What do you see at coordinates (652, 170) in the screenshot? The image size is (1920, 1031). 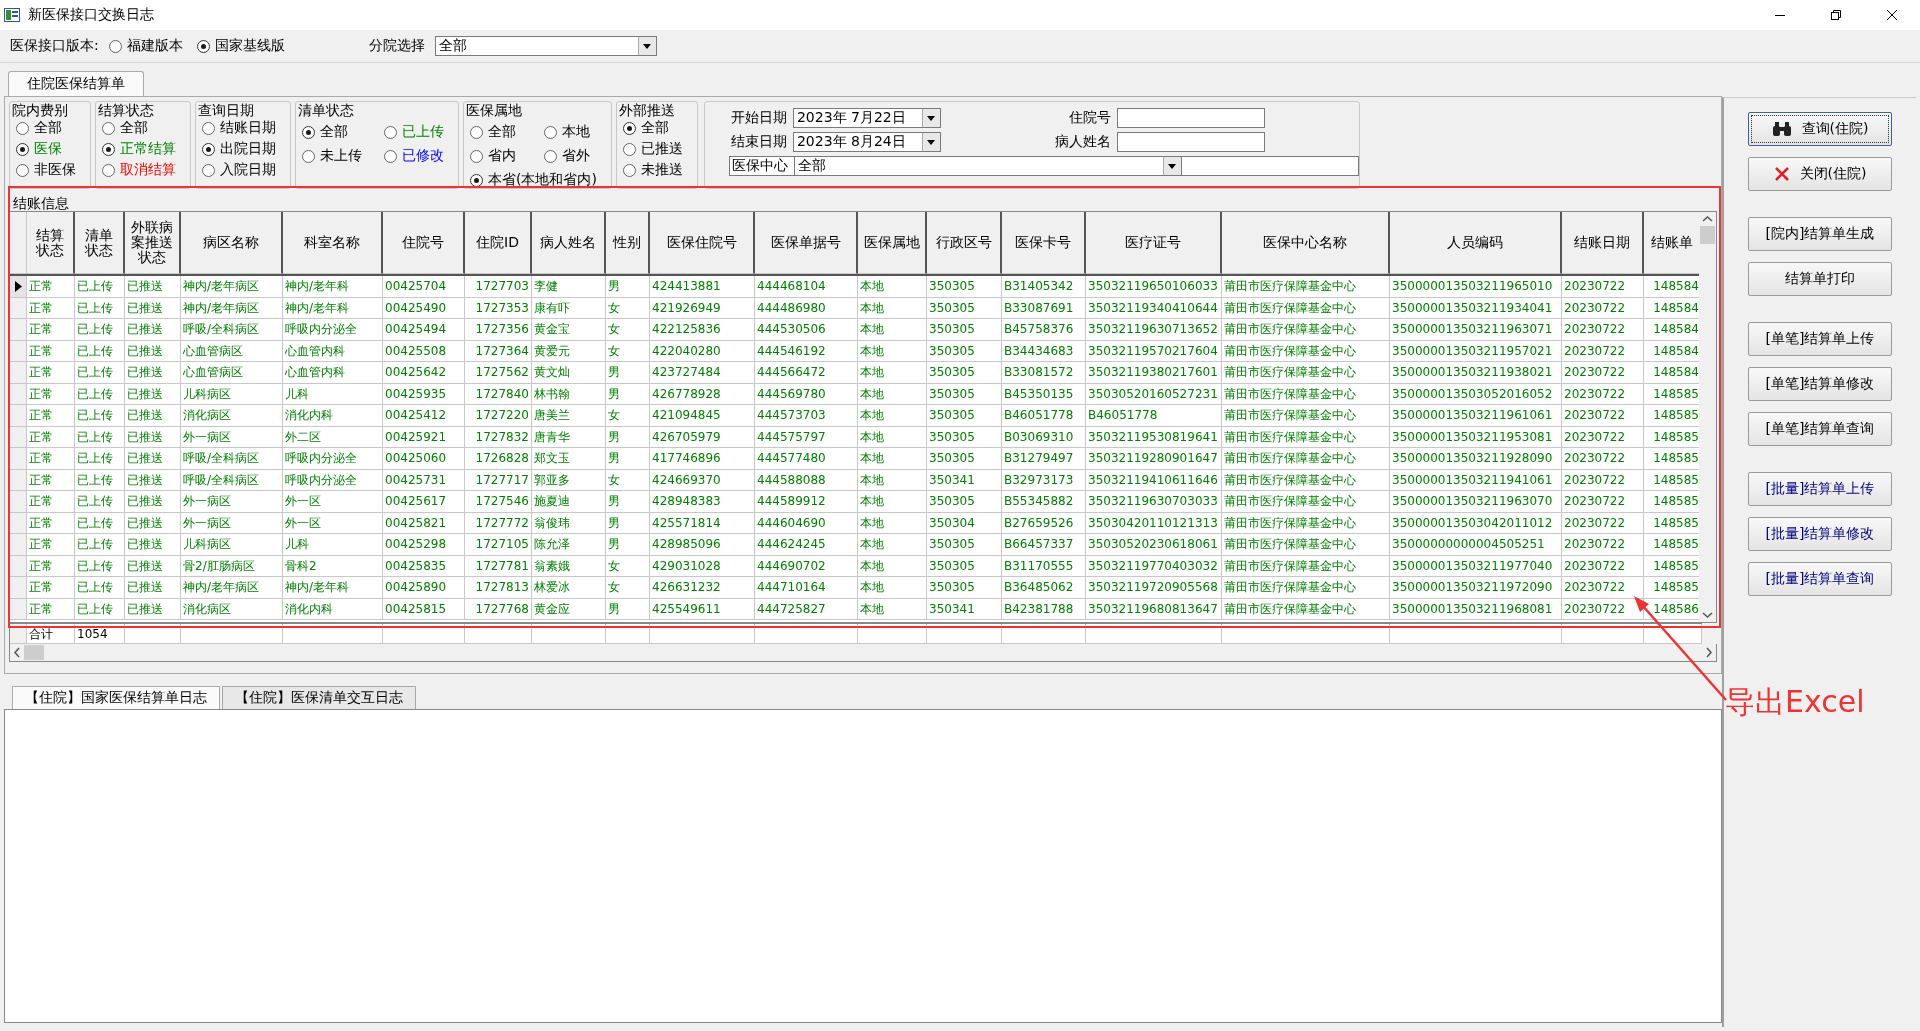 I see `radio-button: 未推送` at bounding box center [652, 170].